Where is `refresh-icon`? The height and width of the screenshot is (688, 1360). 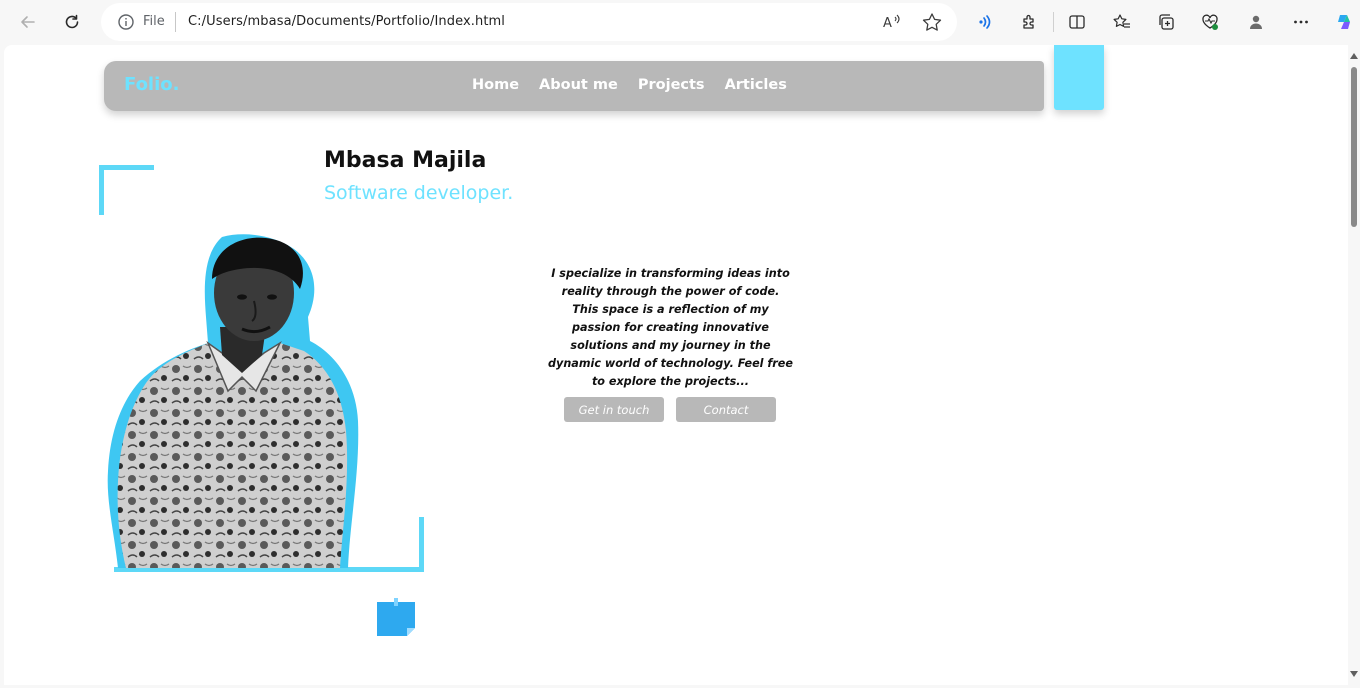 refresh-icon is located at coordinates (72, 21).